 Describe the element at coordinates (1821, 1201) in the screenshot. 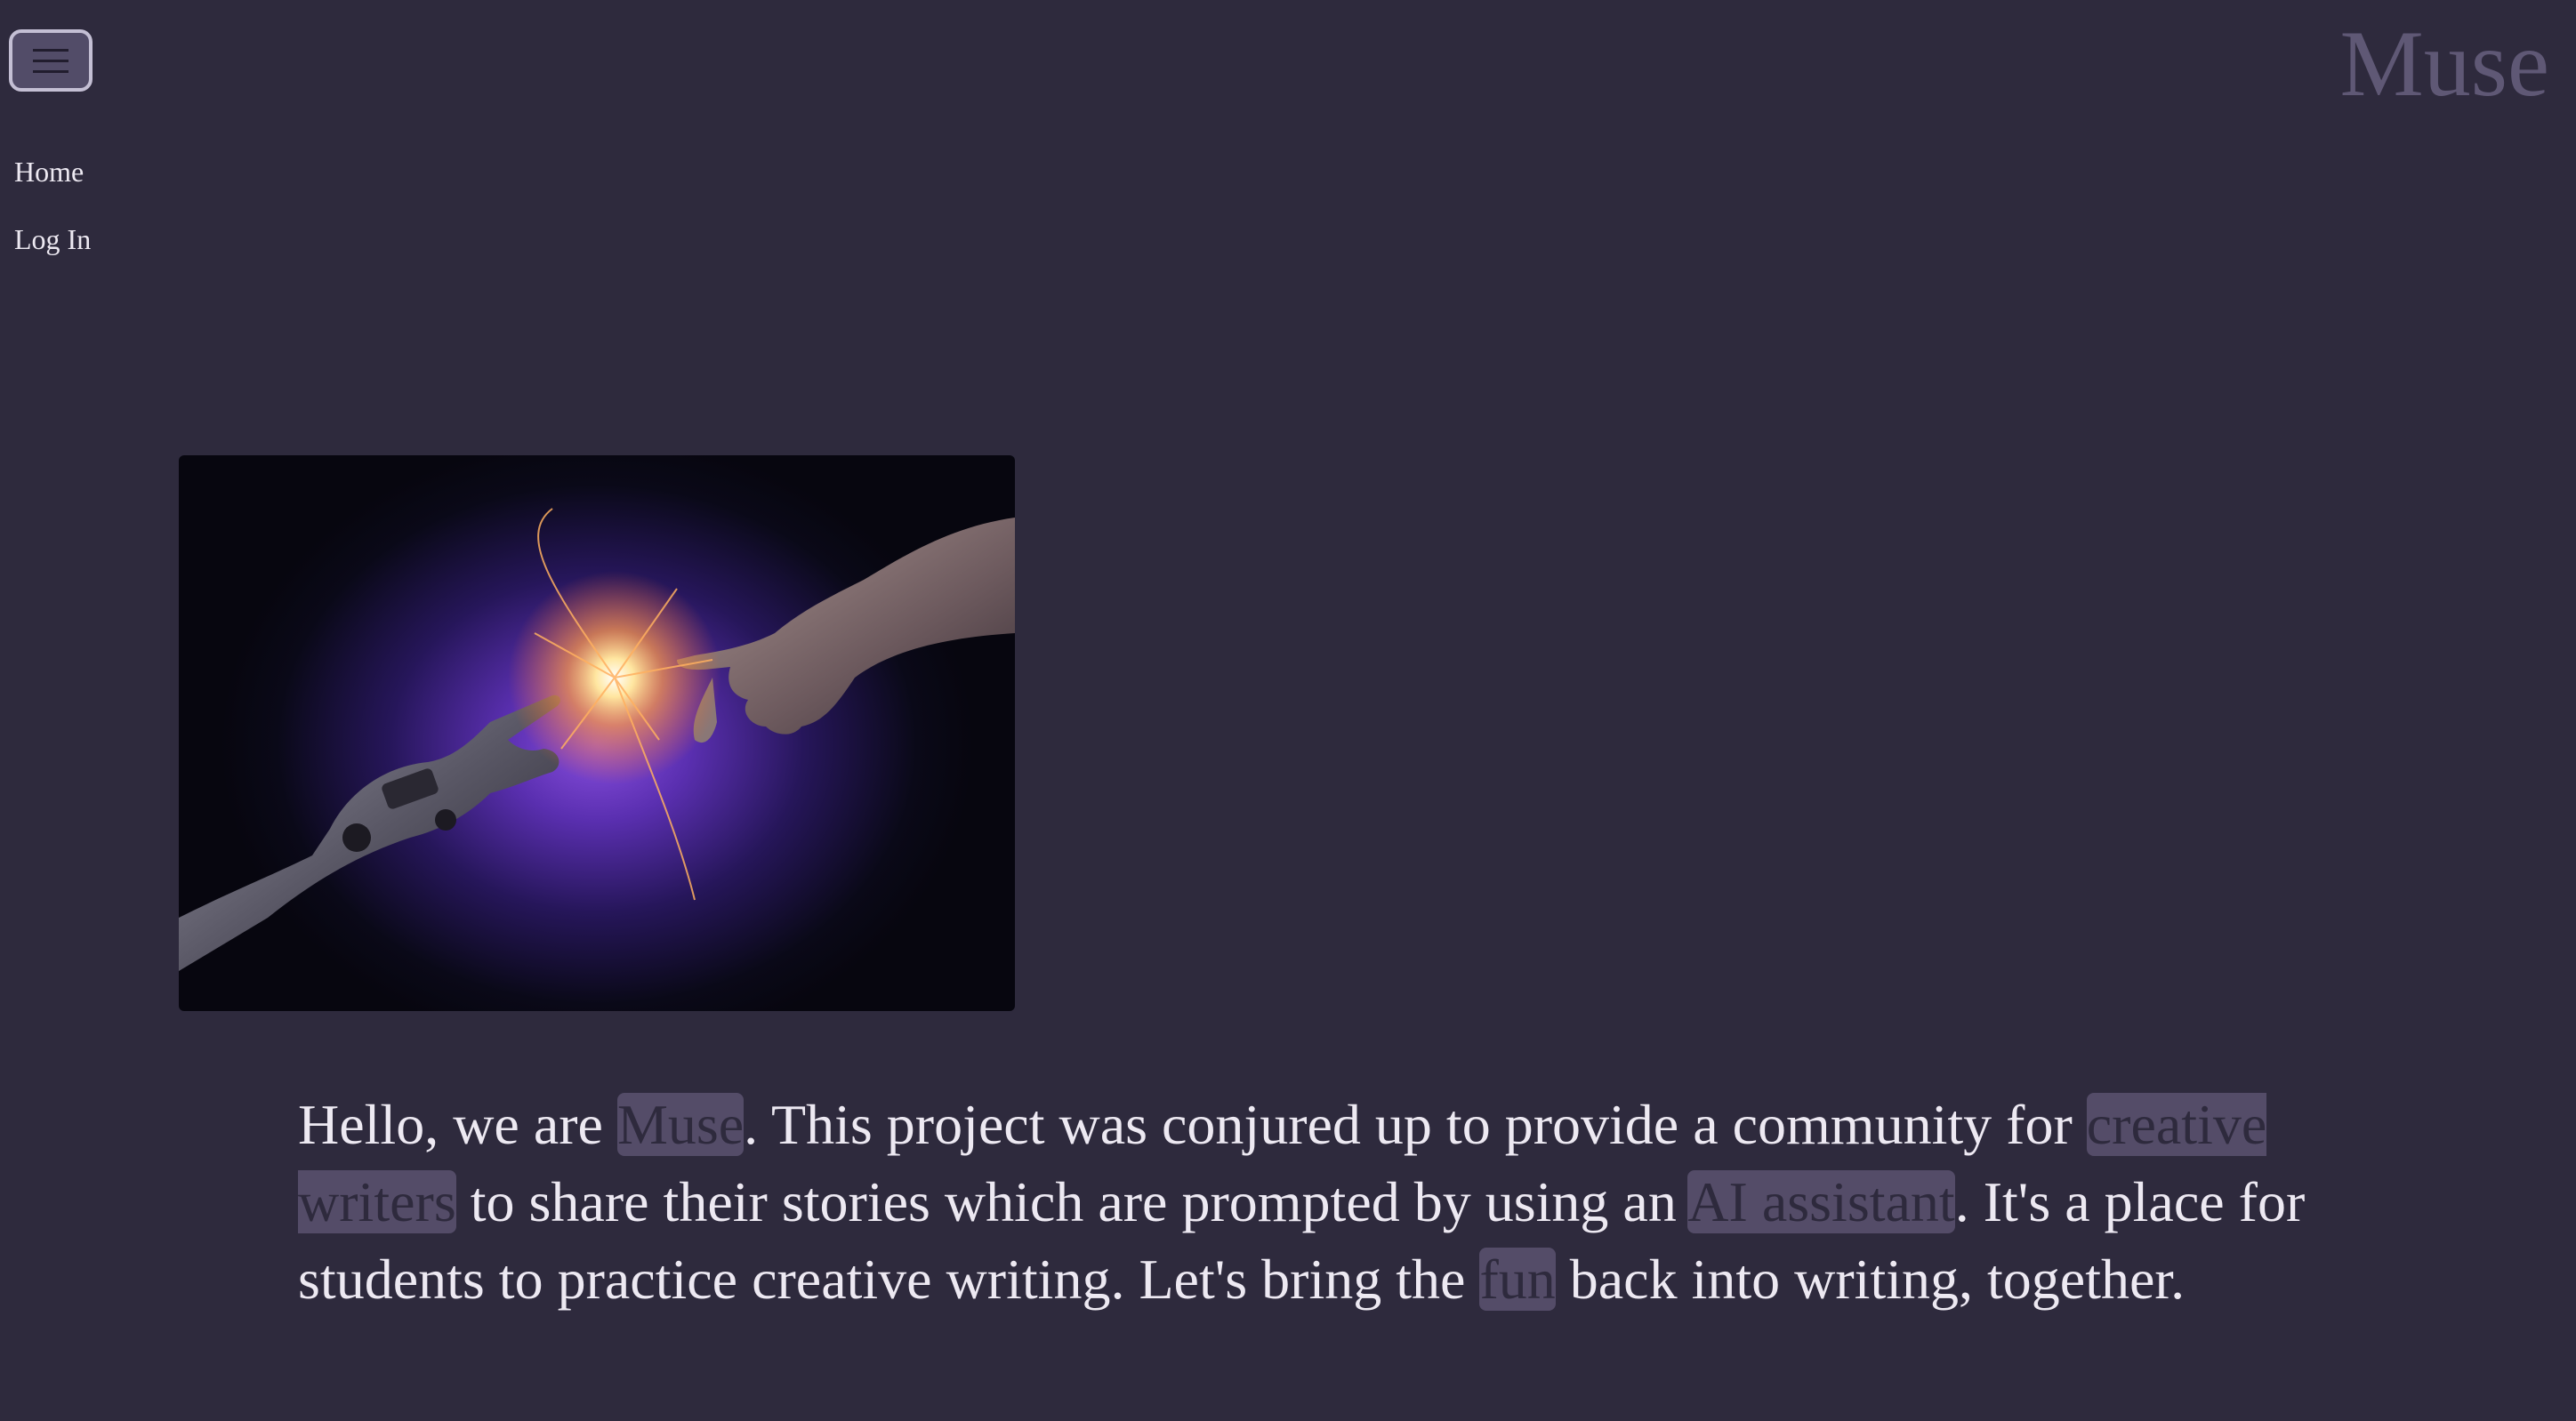

I see `highlight-ai-assistant: AI assistant` at that location.